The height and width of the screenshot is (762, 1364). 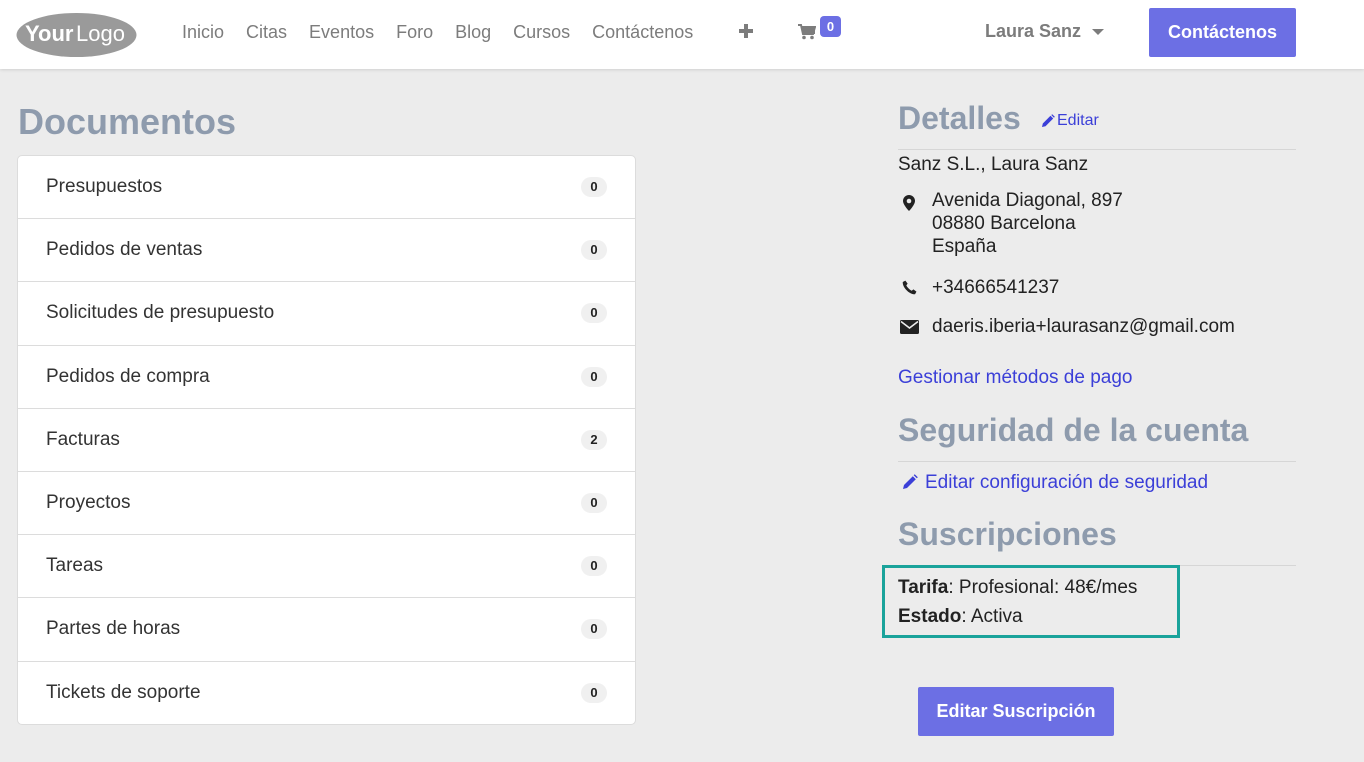 I want to click on document-item-facturas: Facturas 2, so click(x=326, y=440).